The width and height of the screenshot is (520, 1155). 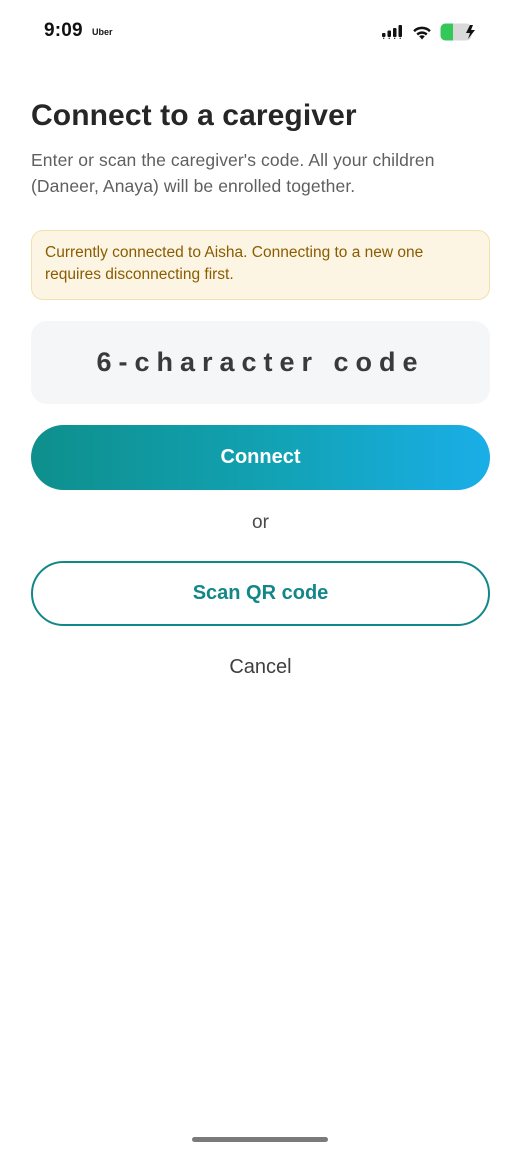 What do you see at coordinates (63, 30) in the screenshot?
I see `status-time: 9:09` at bounding box center [63, 30].